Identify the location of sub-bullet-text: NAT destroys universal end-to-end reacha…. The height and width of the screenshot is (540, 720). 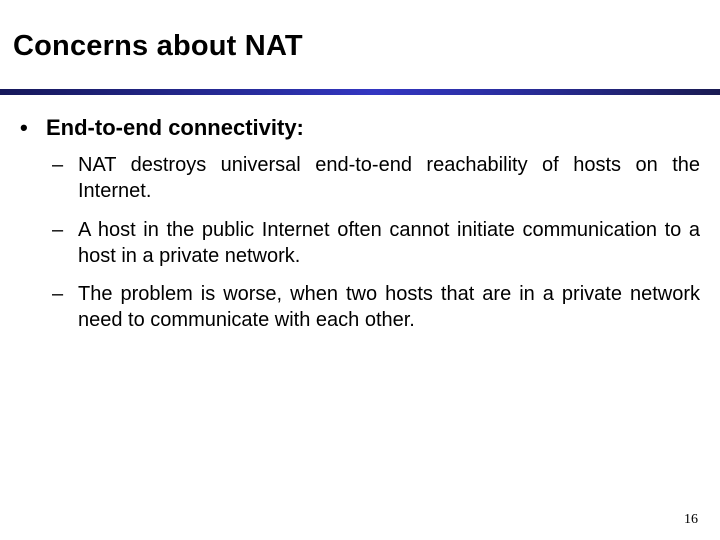
(389, 178).